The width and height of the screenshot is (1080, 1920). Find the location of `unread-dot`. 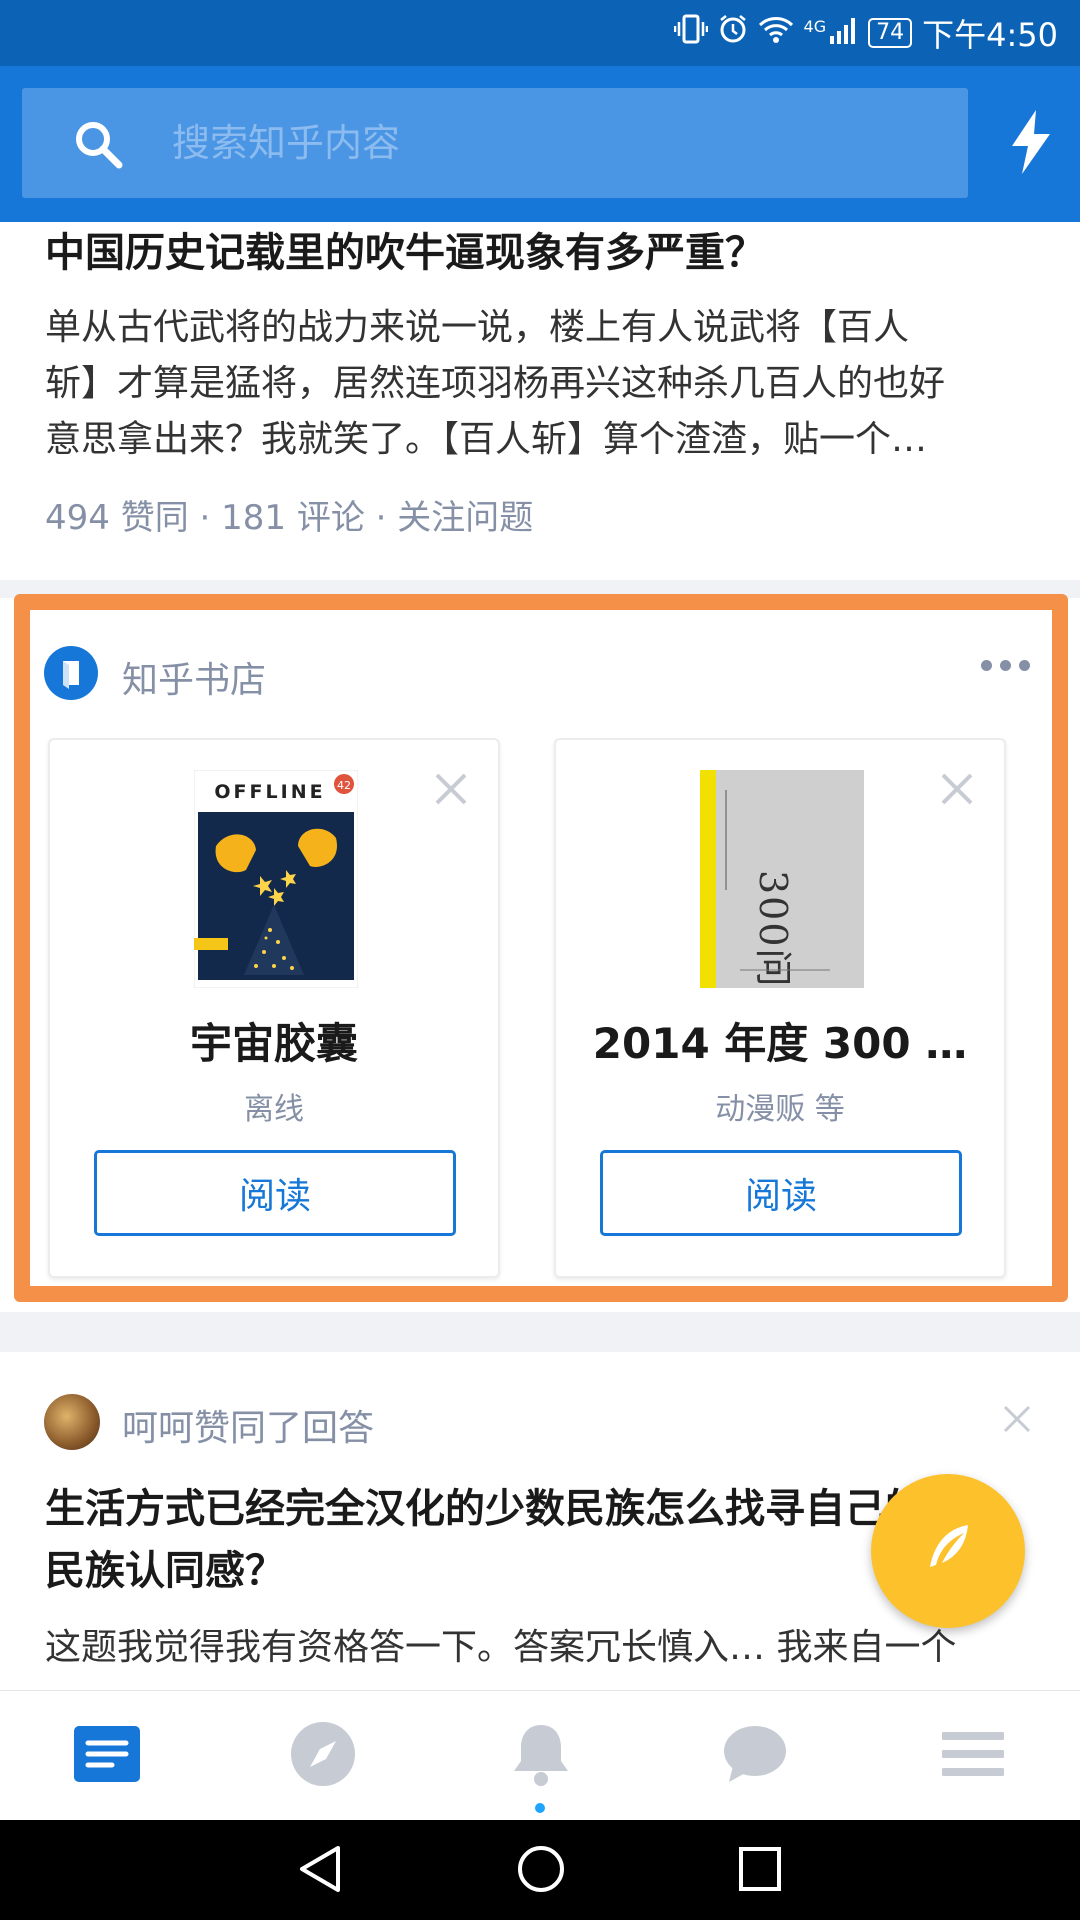

unread-dot is located at coordinates (540, 1808).